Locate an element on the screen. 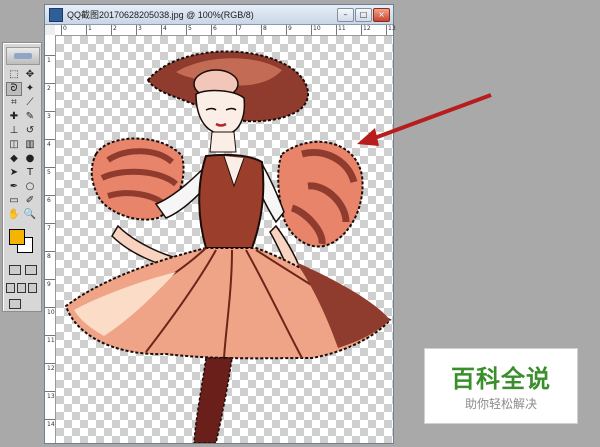 The height and width of the screenshot is (447, 600). jump-to-imageready-icon is located at coordinates (15, 304).